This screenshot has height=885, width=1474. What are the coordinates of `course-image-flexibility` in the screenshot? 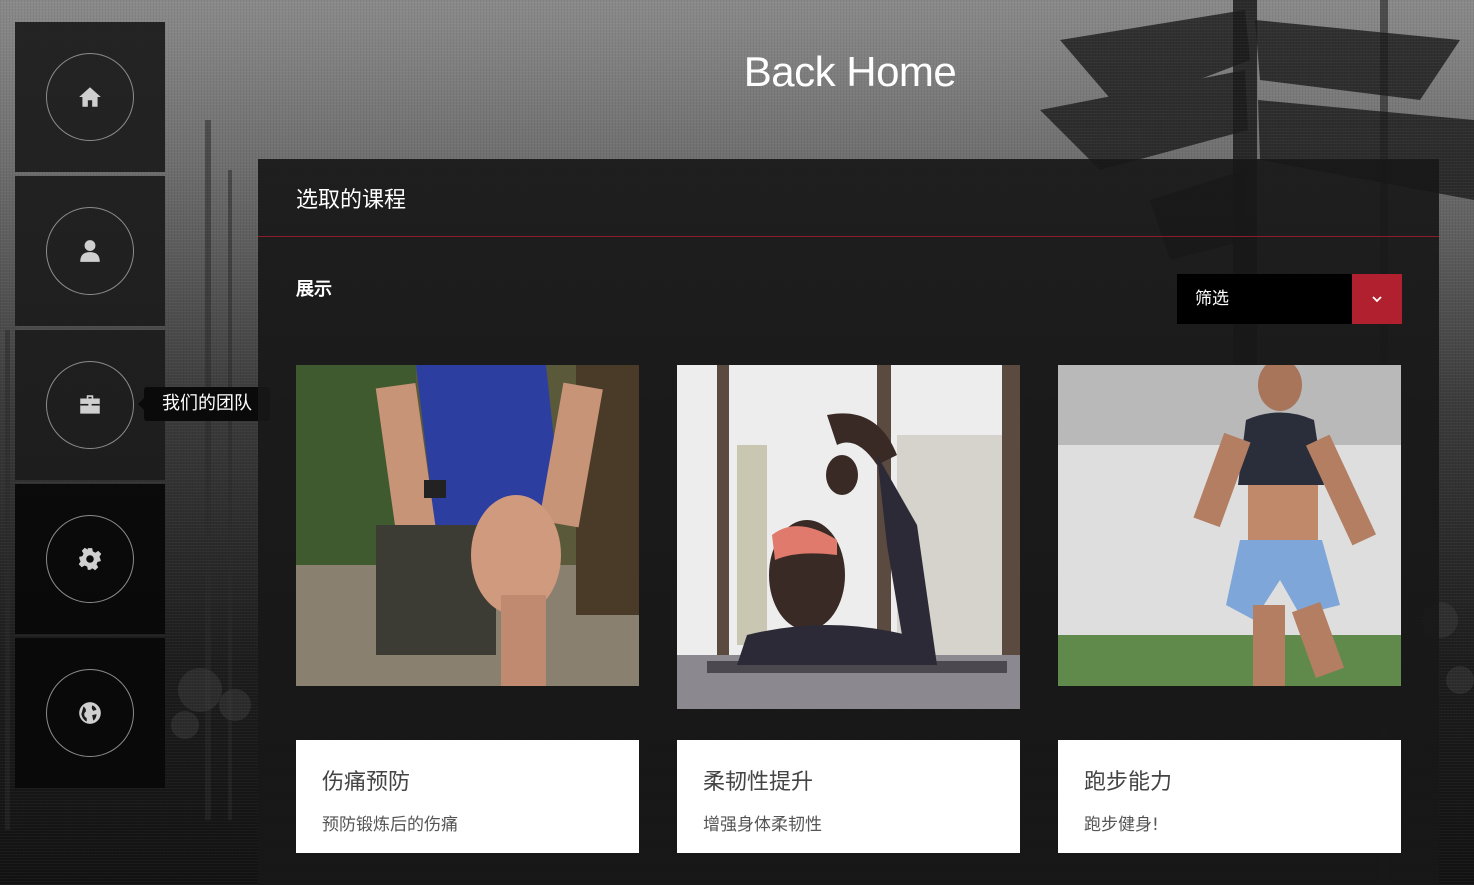 It's located at (848, 537).